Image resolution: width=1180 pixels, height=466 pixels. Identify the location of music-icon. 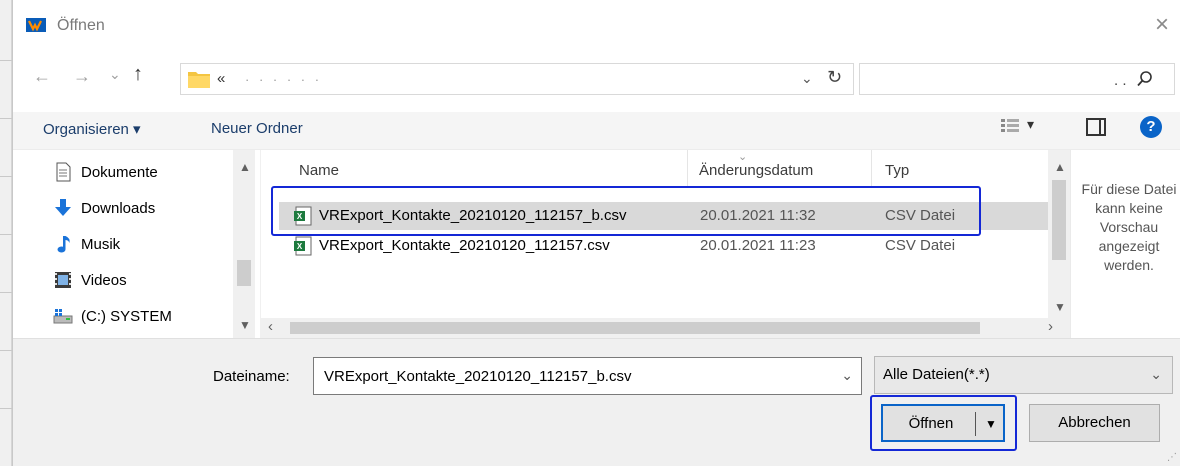
(63, 244).